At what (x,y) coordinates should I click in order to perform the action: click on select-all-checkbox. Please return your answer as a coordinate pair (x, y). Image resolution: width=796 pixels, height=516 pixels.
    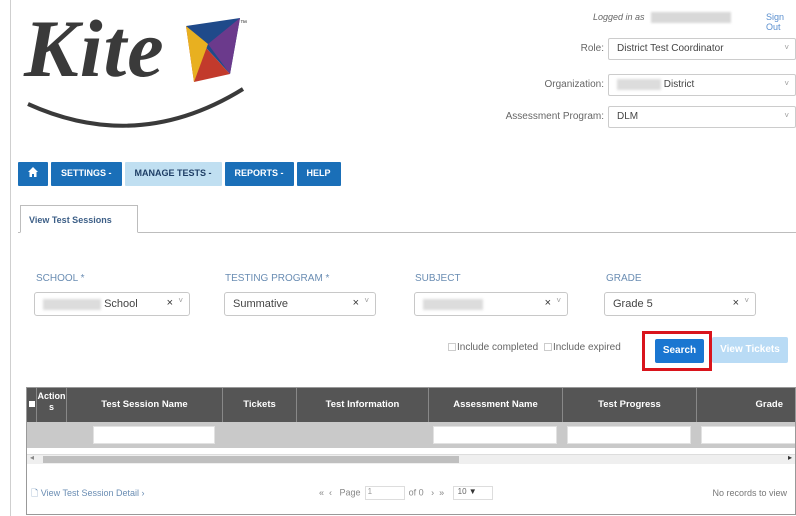
    Looking at the image, I should click on (32, 405).